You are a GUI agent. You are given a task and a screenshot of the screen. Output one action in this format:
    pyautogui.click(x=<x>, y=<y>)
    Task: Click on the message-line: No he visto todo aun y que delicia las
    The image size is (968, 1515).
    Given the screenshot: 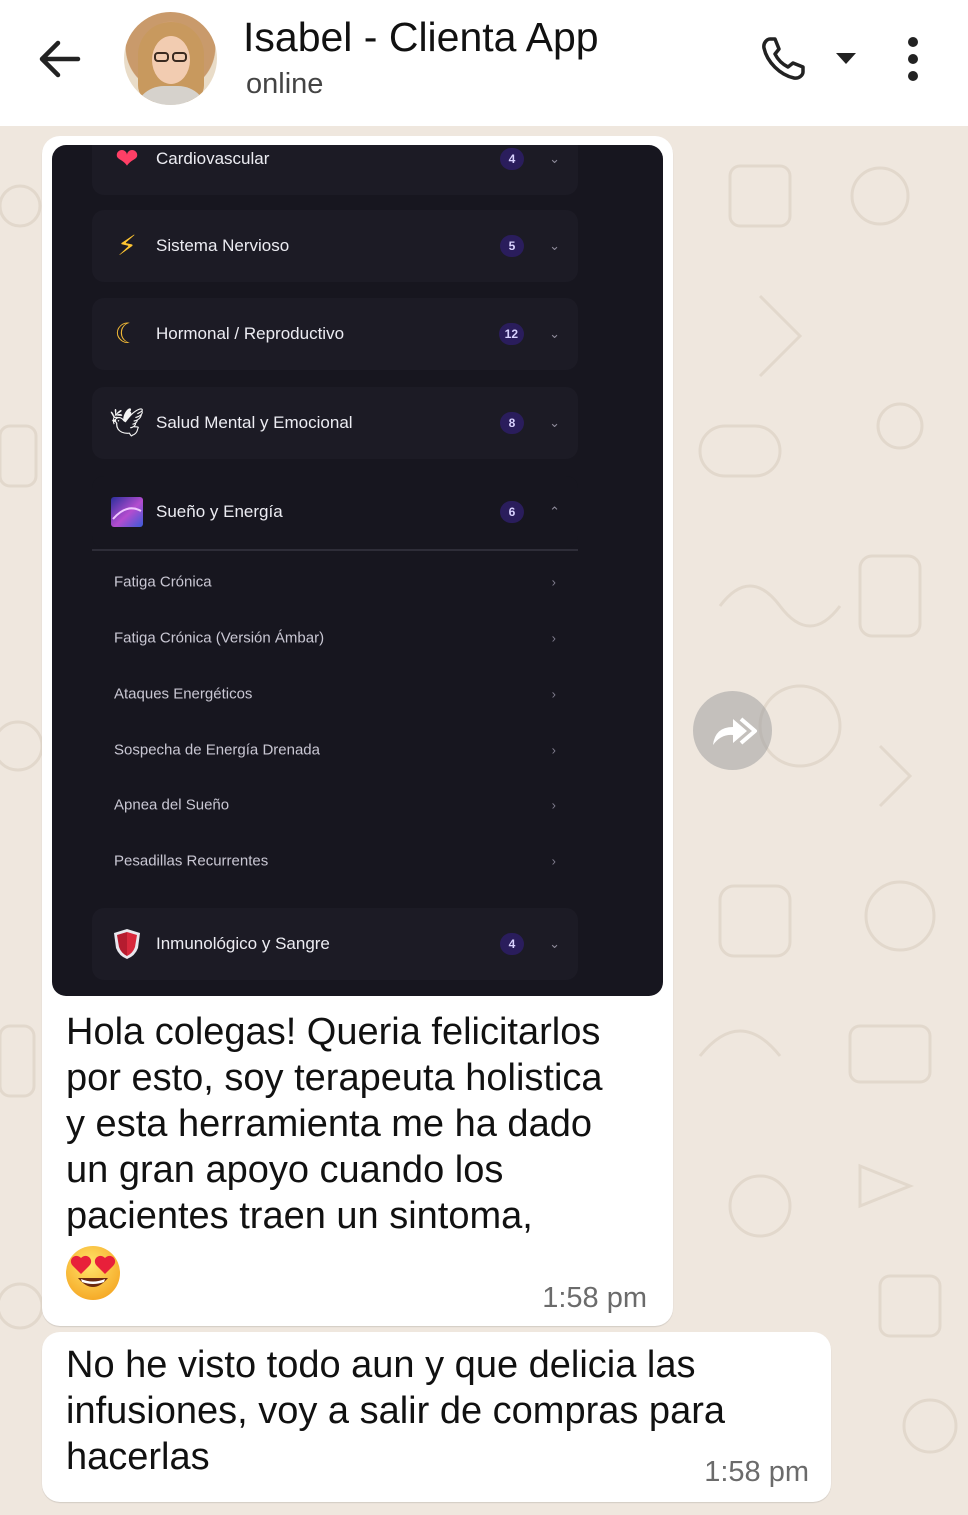 What is the action you would take?
    pyautogui.click(x=381, y=1365)
    